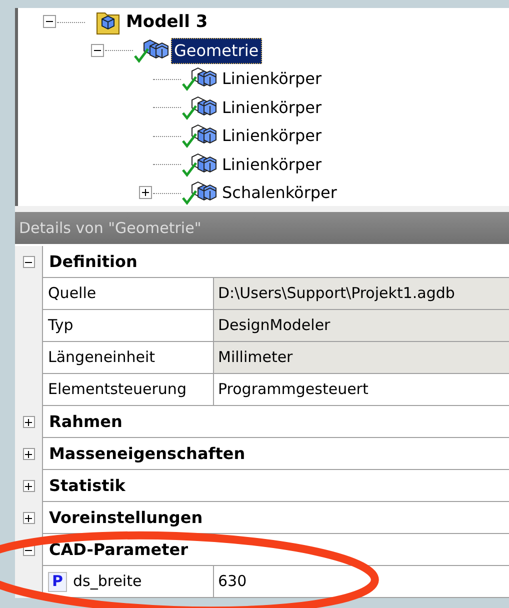  What do you see at coordinates (167, 22) in the screenshot?
I see `tree-item: Modell 3` at bounding box center [167, 22].